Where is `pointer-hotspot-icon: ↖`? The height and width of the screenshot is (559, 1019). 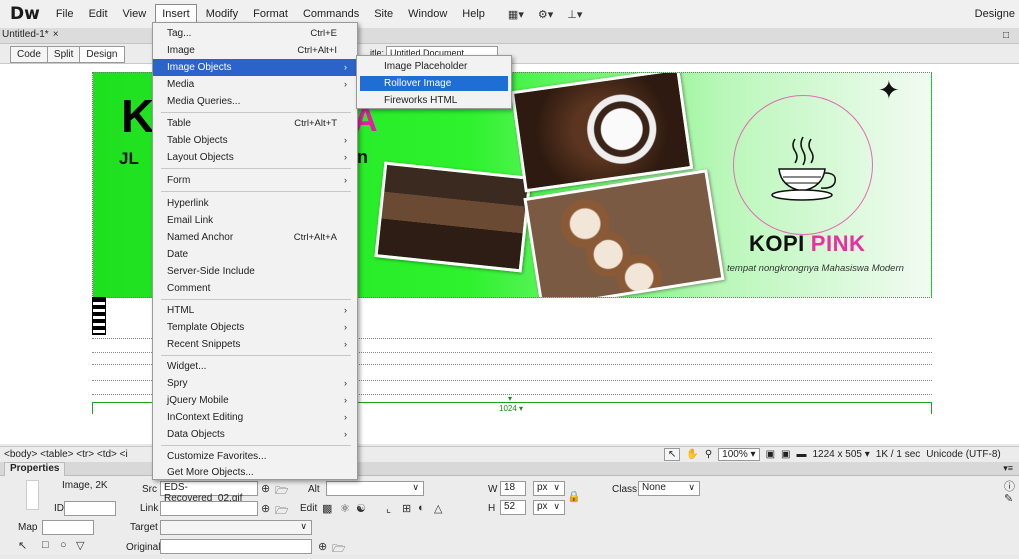
pointer-hotspot-icon: ↖ is located at coordinates (22, 545).